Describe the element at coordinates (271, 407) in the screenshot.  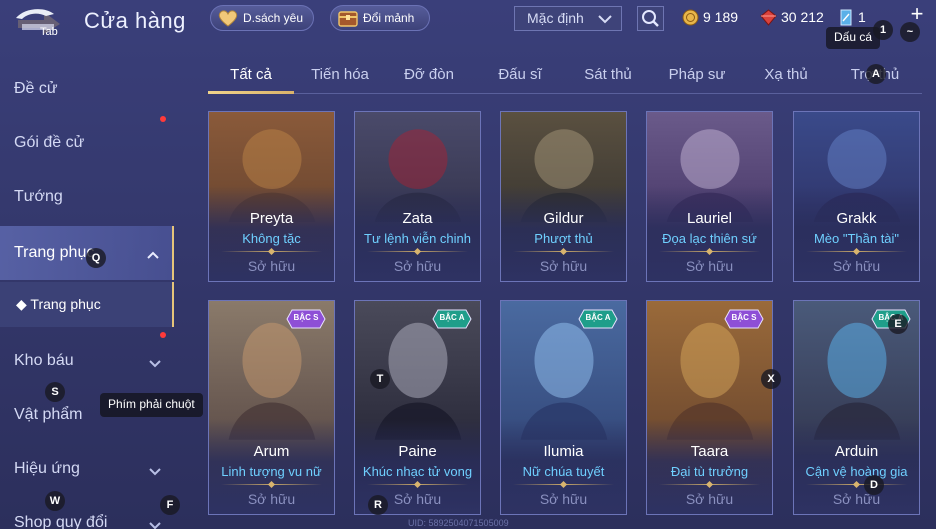
I see `skin-card: Arum Linh tượng vu nữ Sở hữu BẬC S` at that location.